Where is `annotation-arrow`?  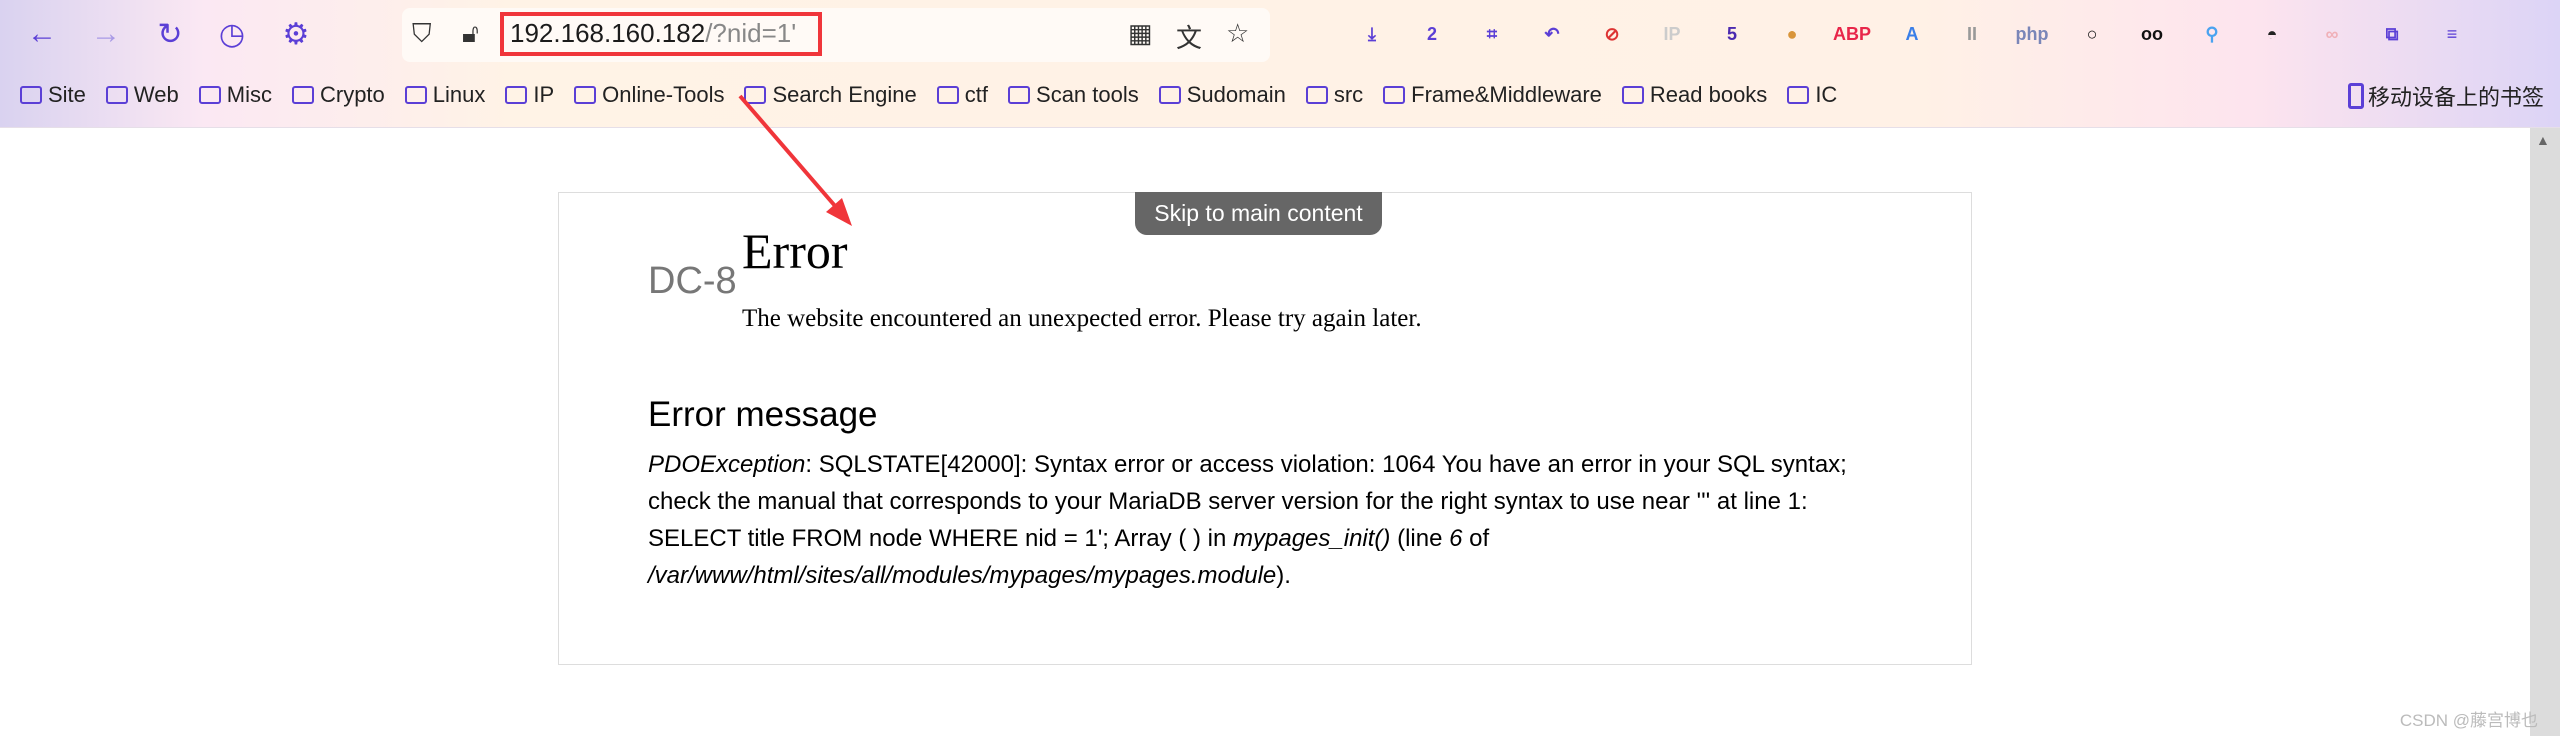 annotation-arrow is located at coordinates (795, 160).